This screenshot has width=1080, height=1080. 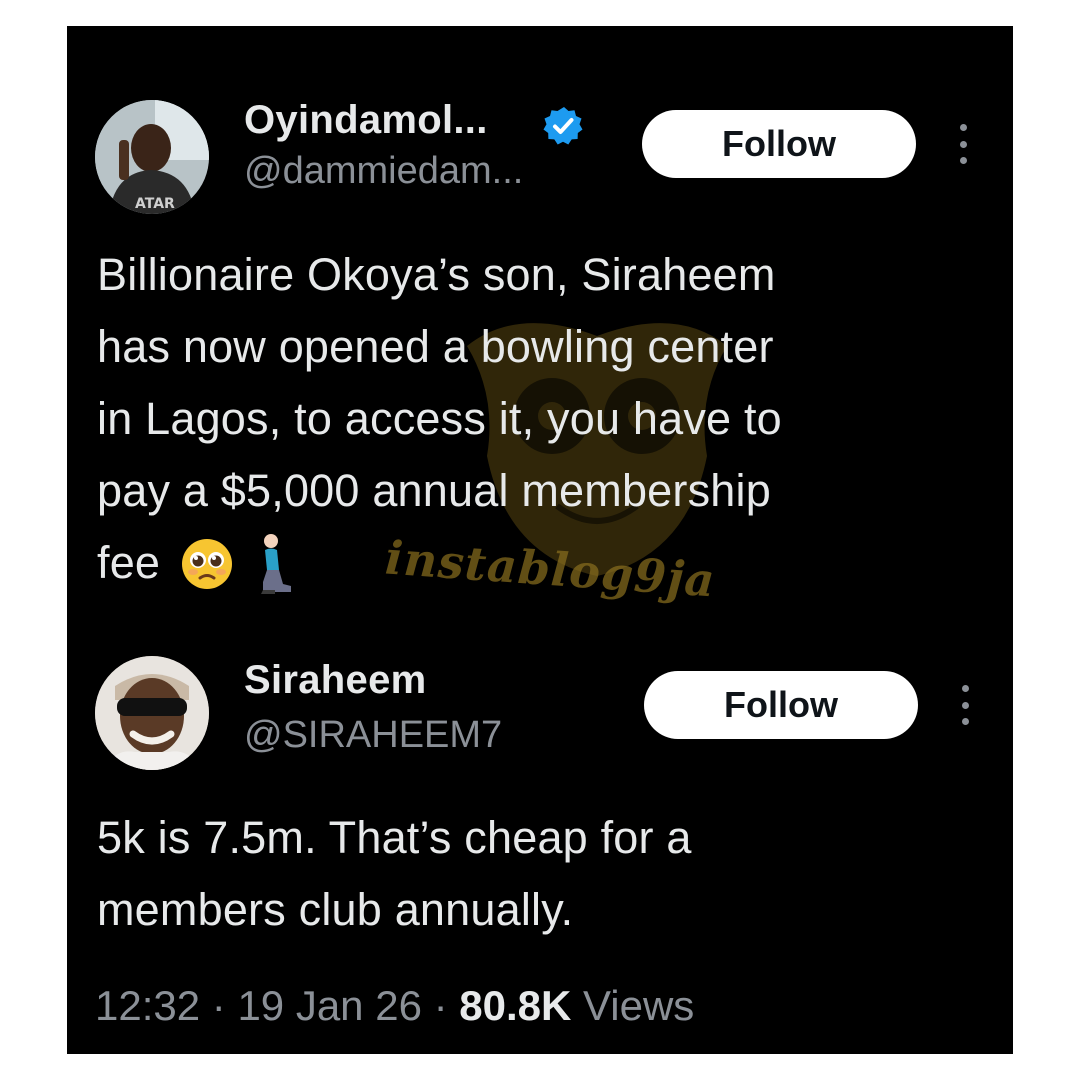 I want to click on author-handle: @SIRAHEEM7, so click(x=373, y=735).